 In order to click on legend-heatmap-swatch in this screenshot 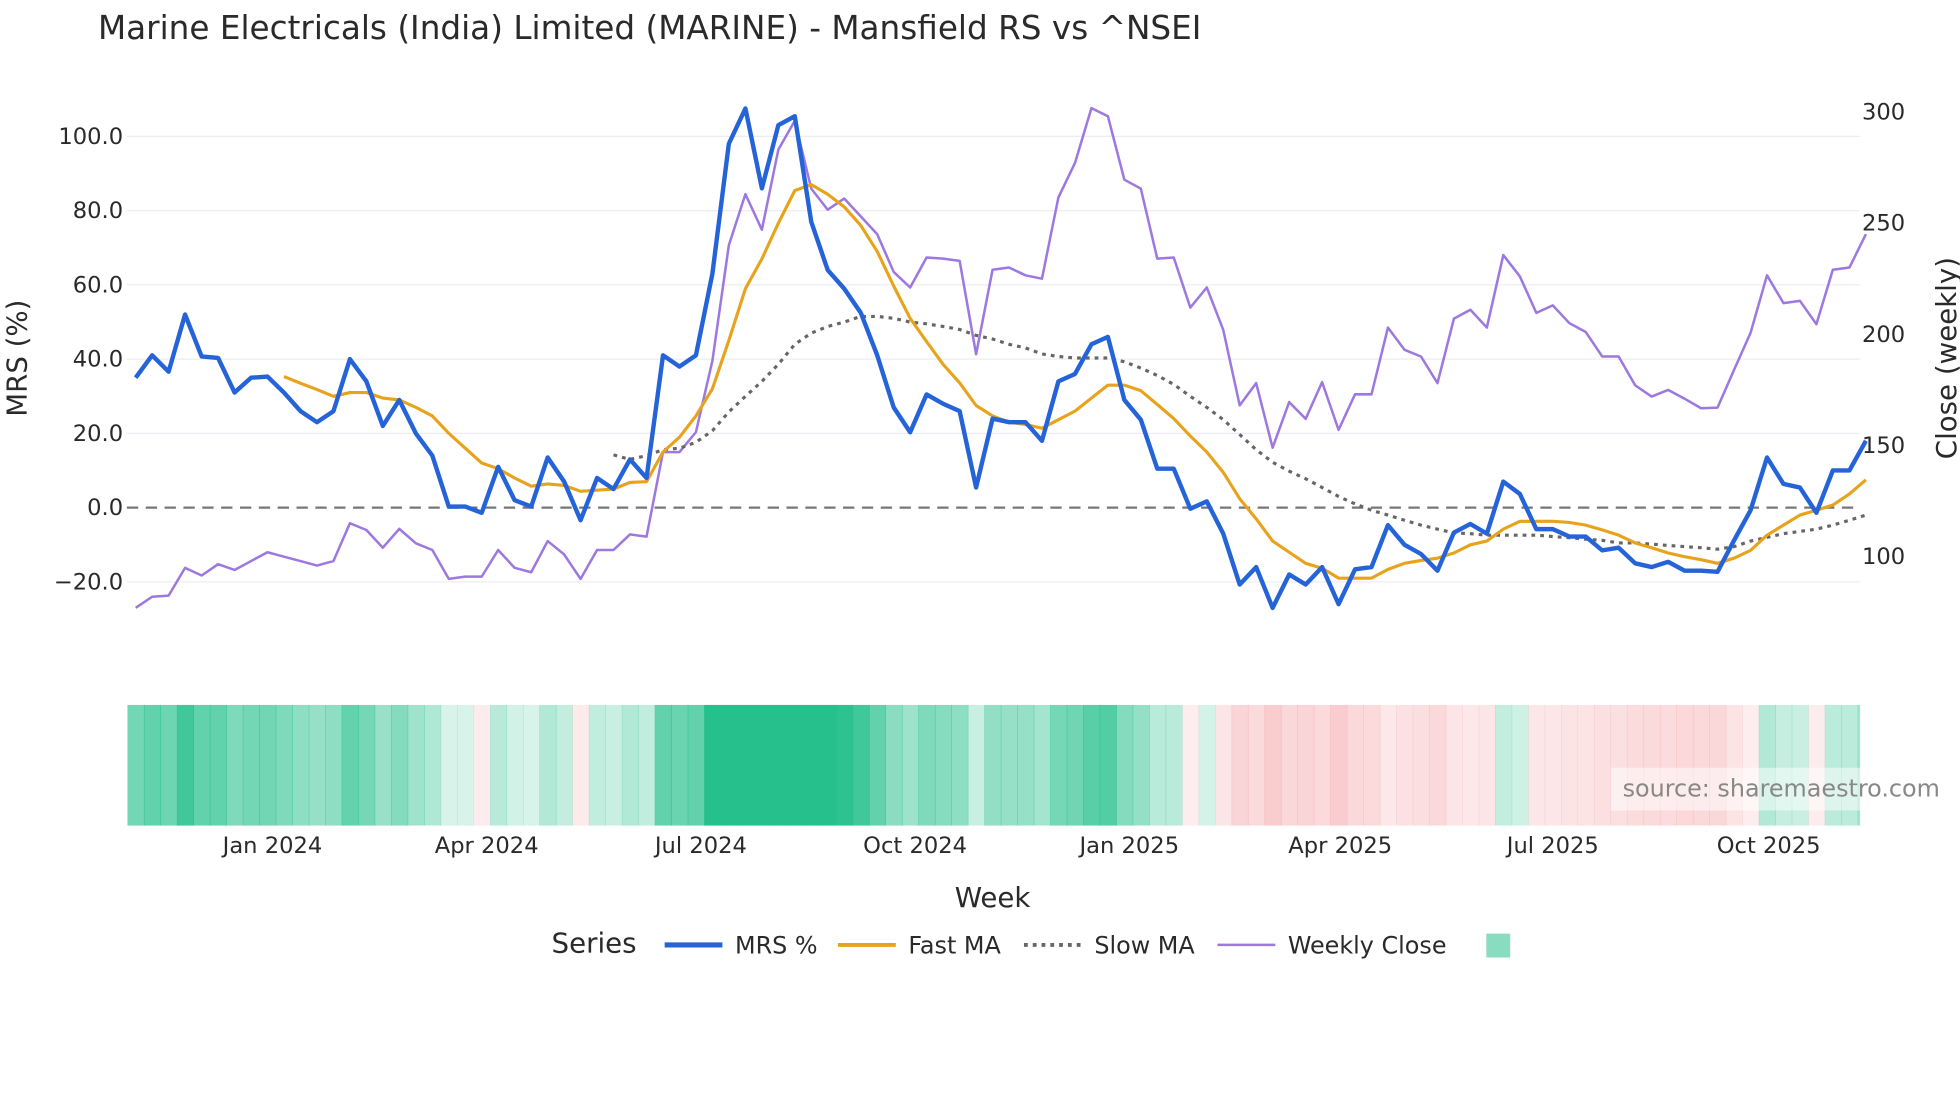, I will do `click(1498, 945)`.